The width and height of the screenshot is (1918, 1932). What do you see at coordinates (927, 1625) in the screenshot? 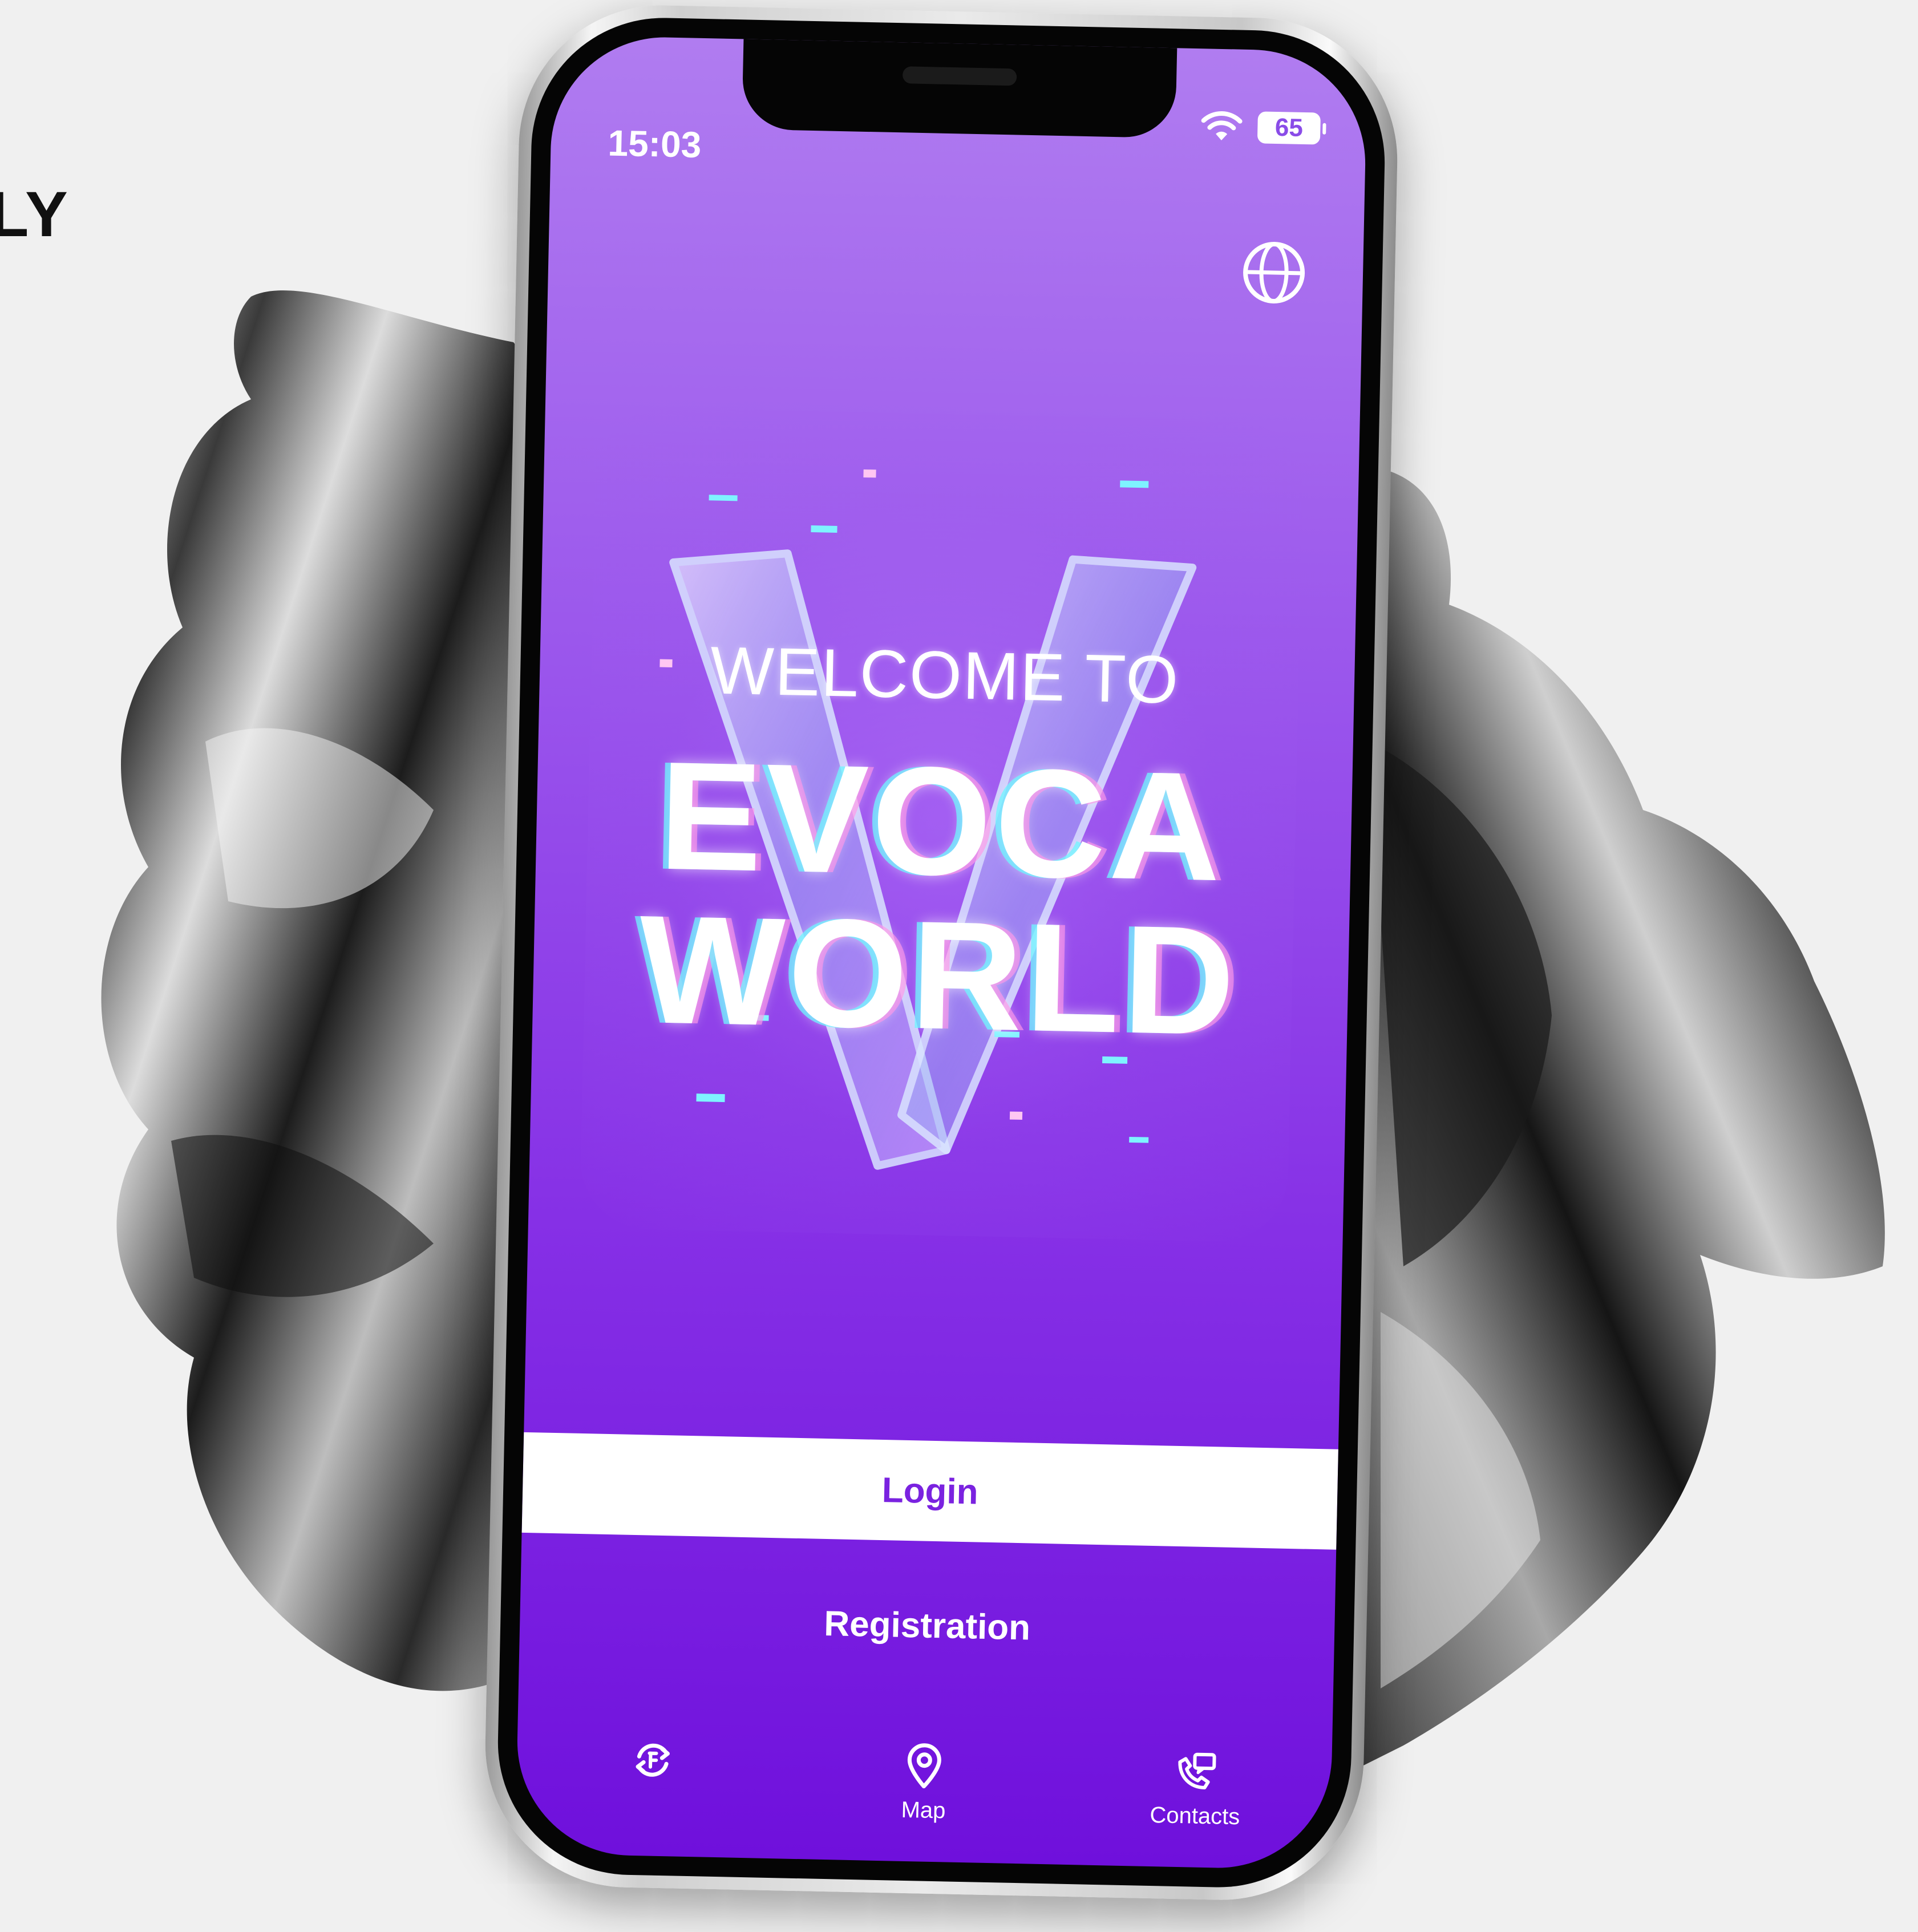
I see `registration-button: Registration` at bounding box center [927, 1625].